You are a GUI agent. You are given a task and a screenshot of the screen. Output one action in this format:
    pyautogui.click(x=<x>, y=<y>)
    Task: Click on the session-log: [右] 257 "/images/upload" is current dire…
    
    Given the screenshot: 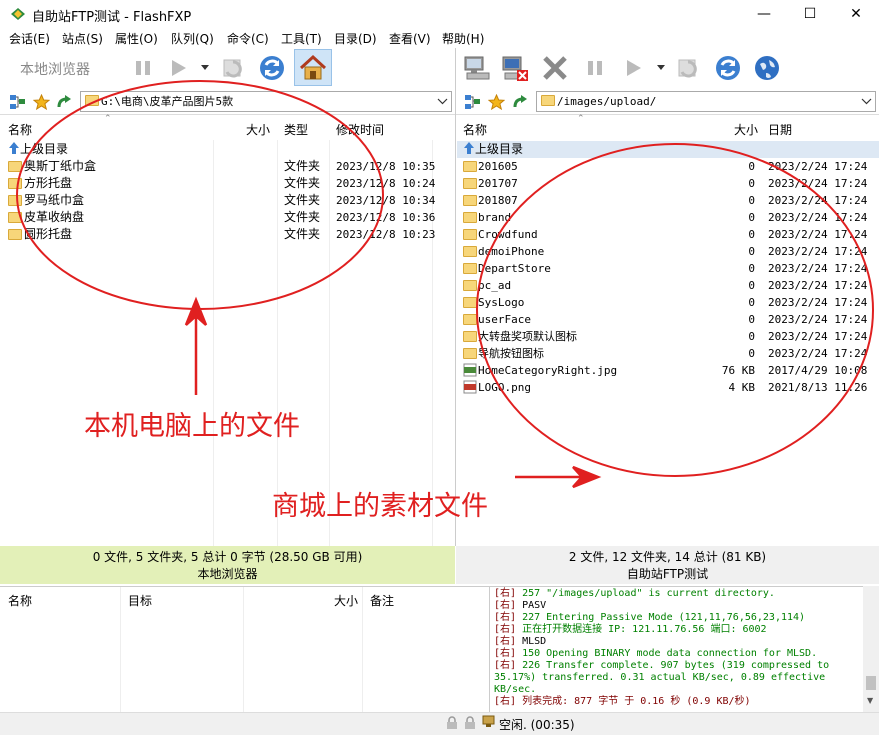 What is the action you would take?
    pyautogui.click(x=676, y=649)
    